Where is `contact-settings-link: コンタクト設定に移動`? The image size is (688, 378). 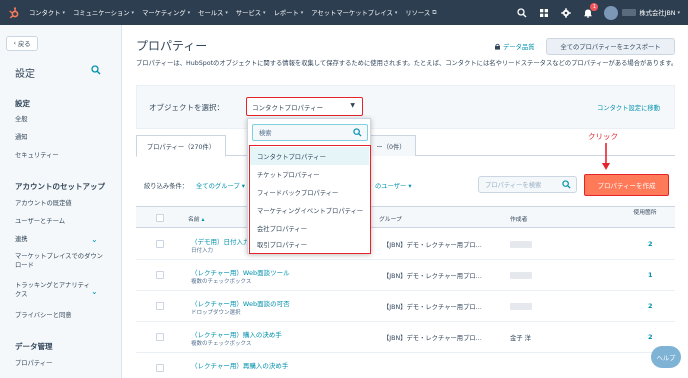 contact-settings-link: コンタクト設定に移動 is located at coordinates (628, 107).